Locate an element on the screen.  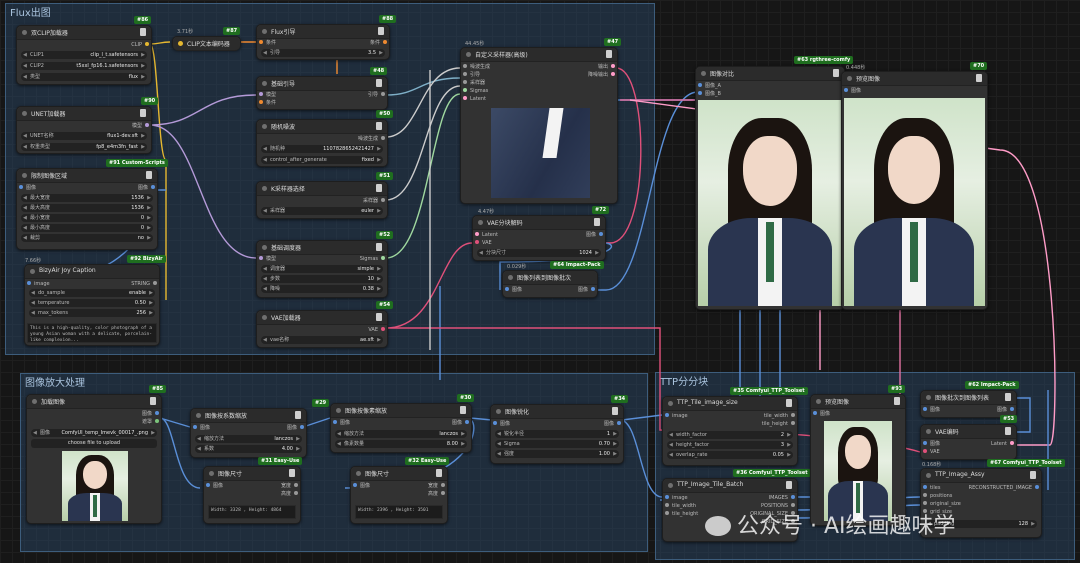
output-denoised: 降噪输出 is located at coordinates (601, 75).